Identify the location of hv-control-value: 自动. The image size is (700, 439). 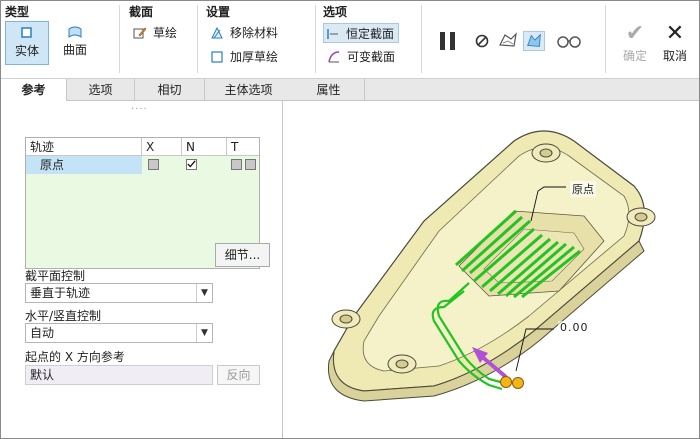
(42, 333).